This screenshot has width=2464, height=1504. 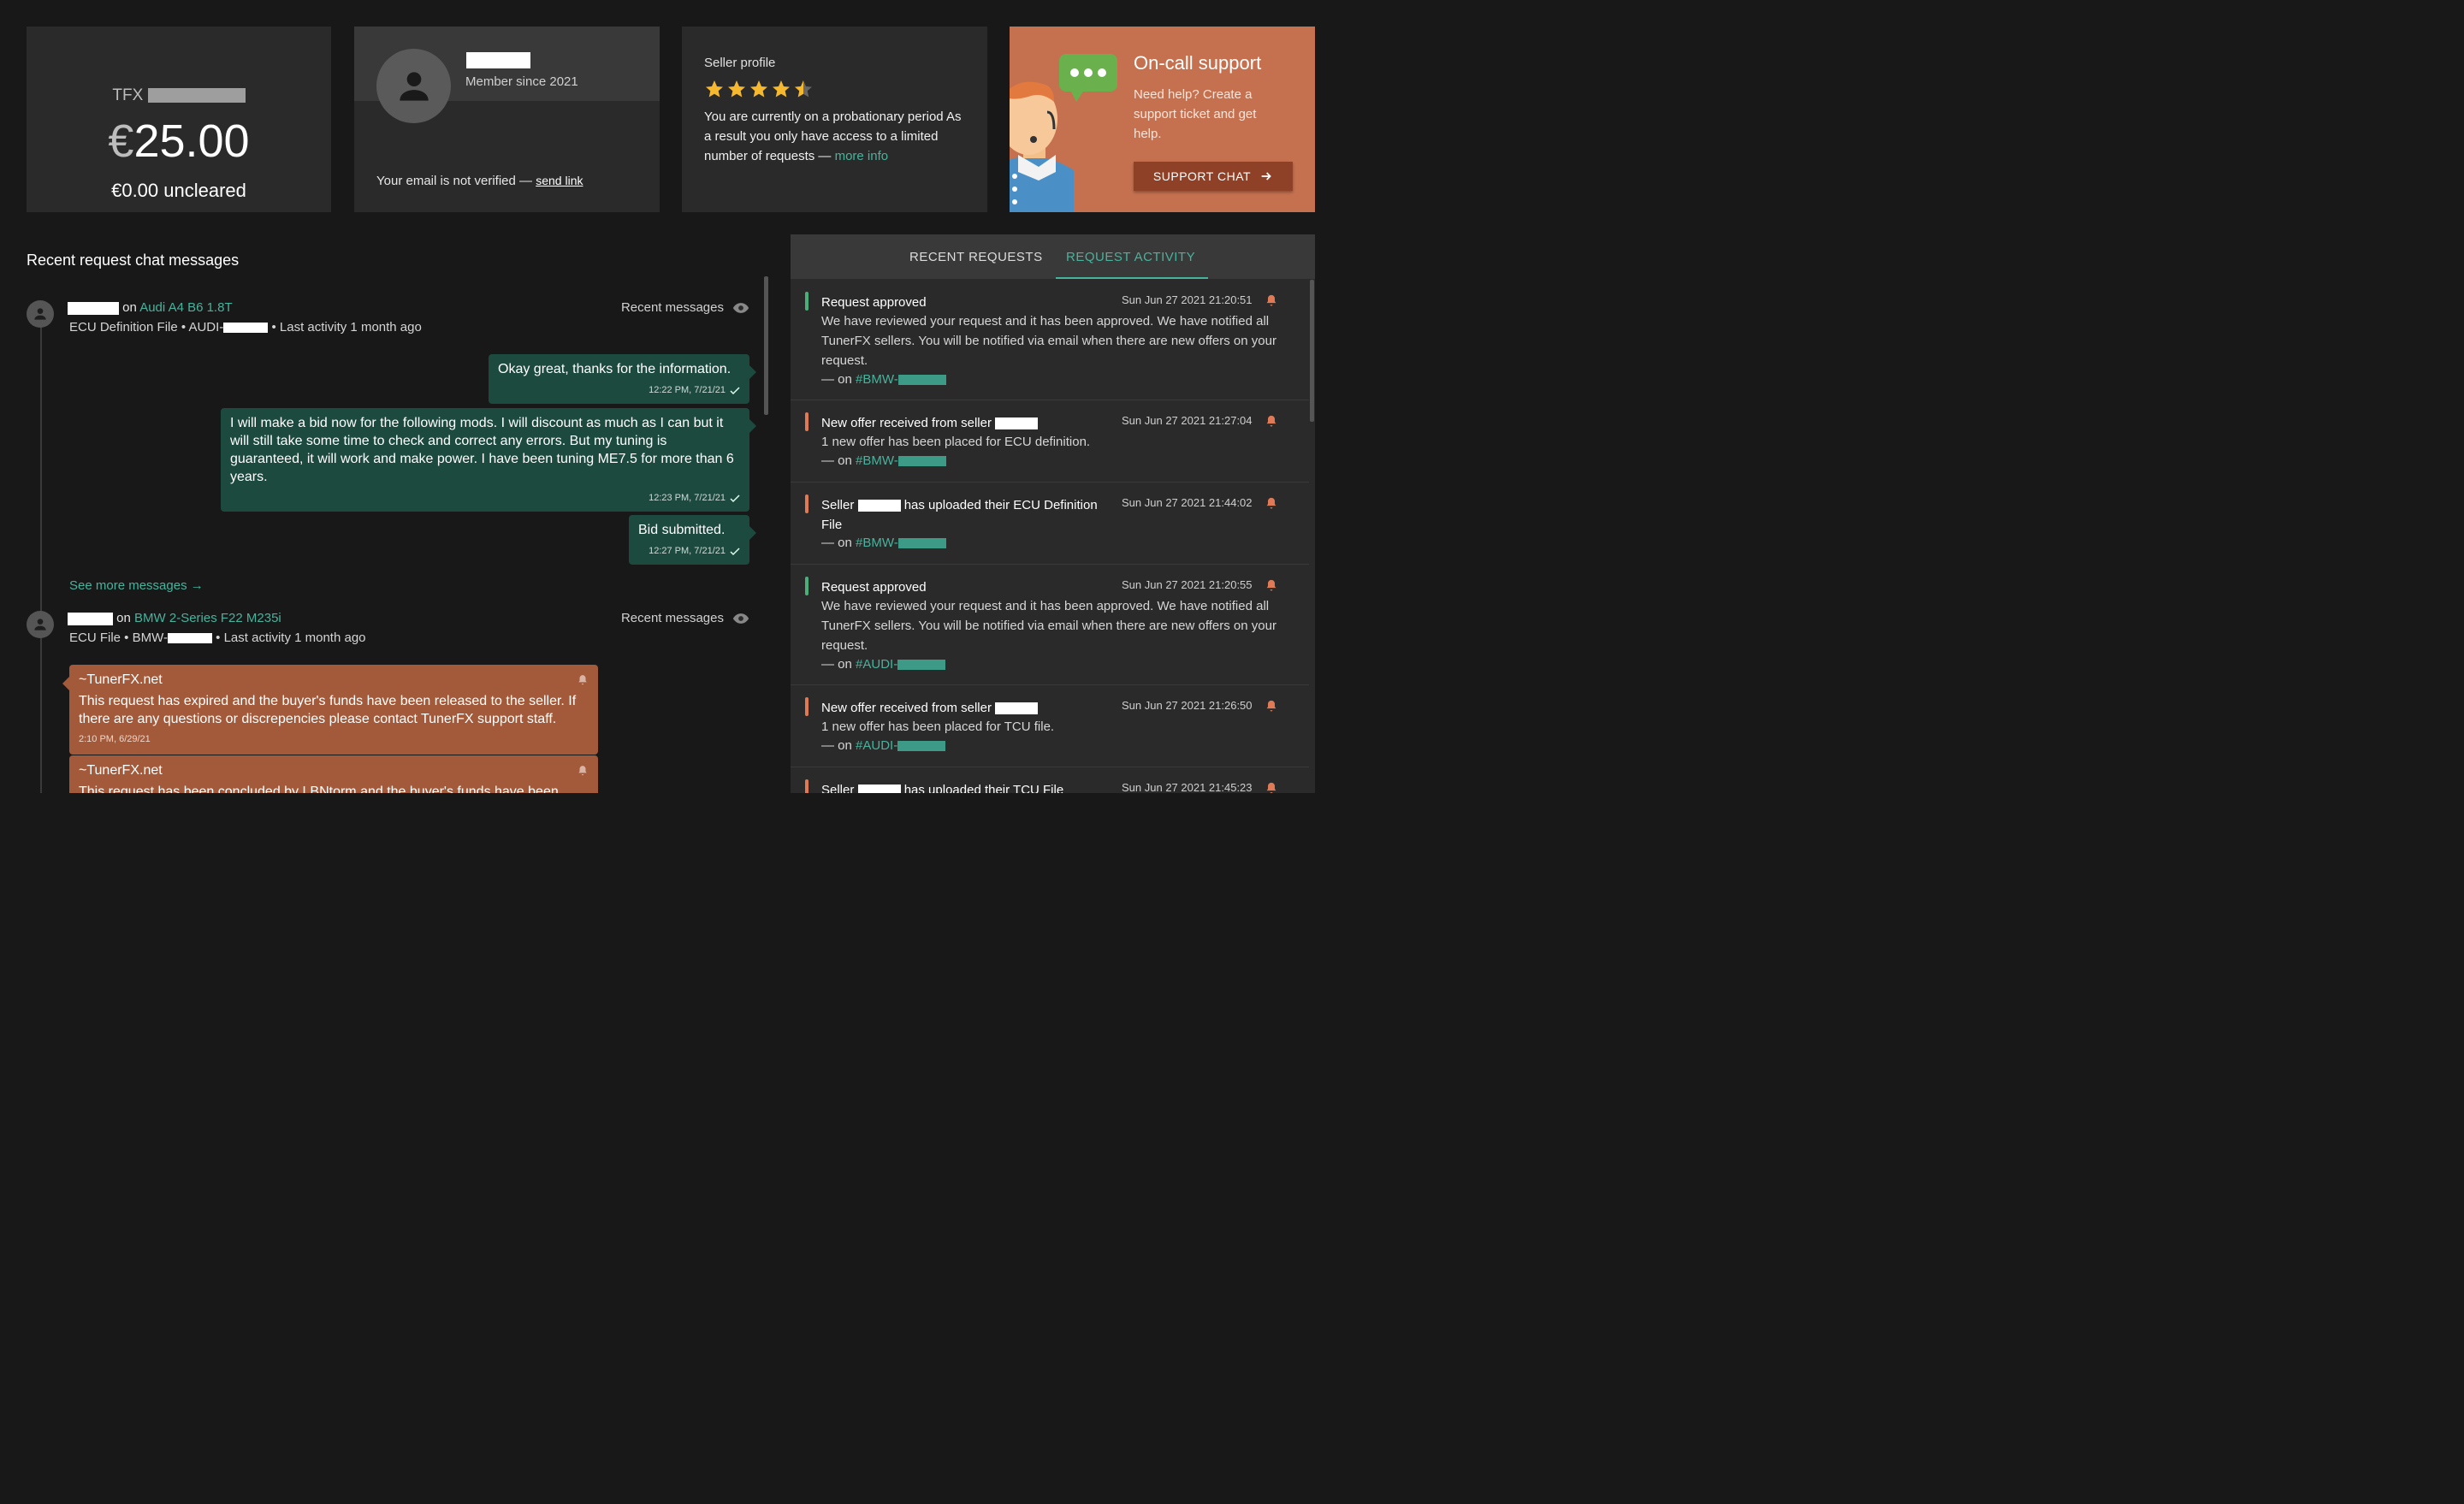 I want to click on activity-scrollbar, so click(x=1312, y=351).